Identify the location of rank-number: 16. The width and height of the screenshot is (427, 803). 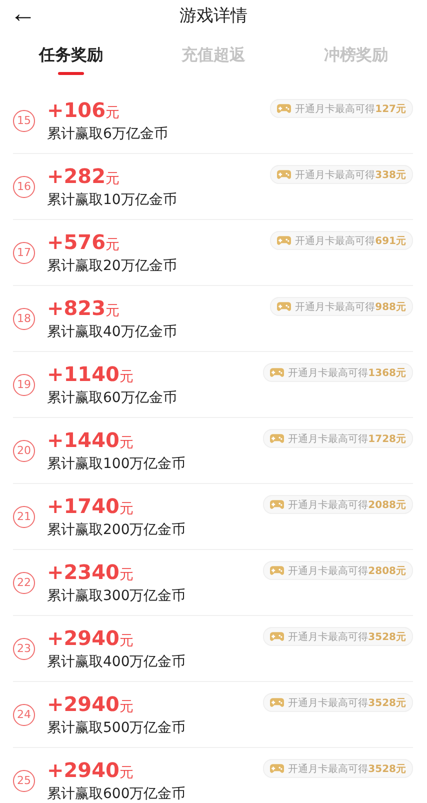
(24, 187).